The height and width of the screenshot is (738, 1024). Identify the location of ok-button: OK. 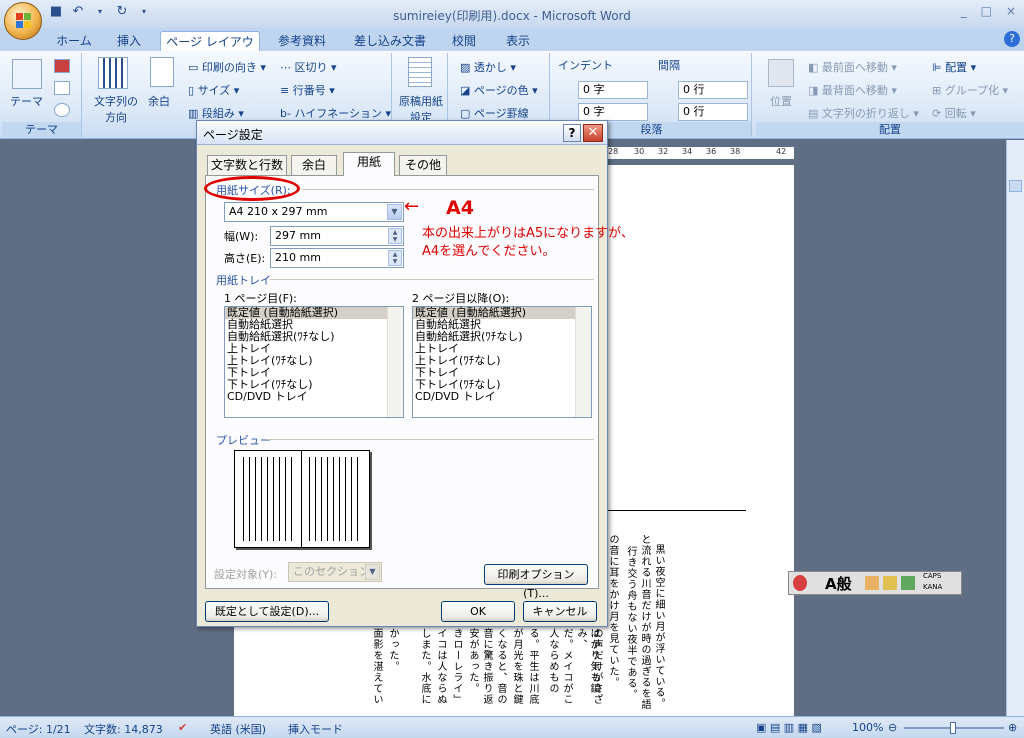
(478, 611).